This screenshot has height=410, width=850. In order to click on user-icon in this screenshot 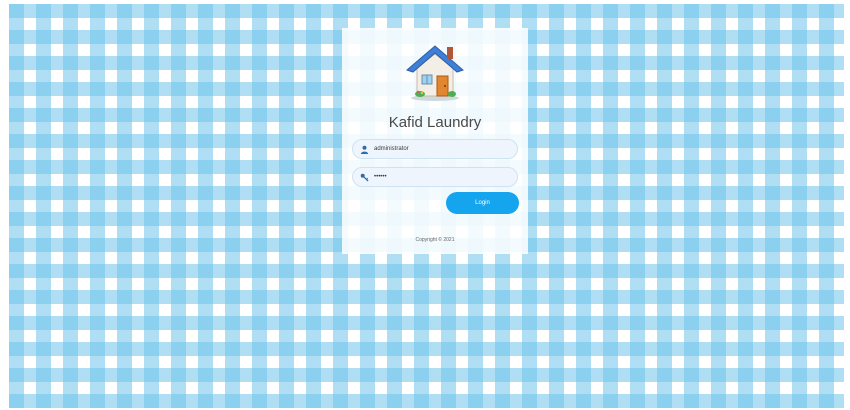, I will do `click(364, 149)`.